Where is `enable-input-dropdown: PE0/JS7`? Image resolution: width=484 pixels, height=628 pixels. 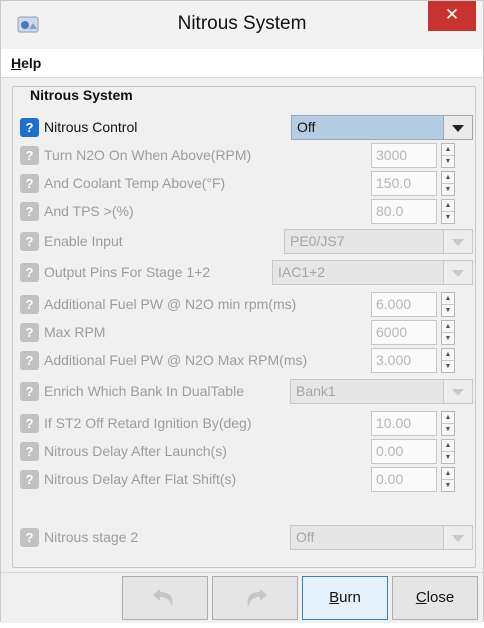
enable-input-dropdown: PE0/JS7 is located at coordinates (378, 241).